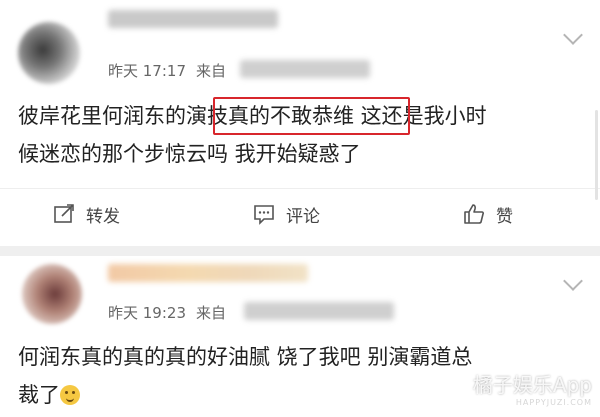 This screenshot has height=417, width=600. I want to click on repost-icon, so click(64, 213).